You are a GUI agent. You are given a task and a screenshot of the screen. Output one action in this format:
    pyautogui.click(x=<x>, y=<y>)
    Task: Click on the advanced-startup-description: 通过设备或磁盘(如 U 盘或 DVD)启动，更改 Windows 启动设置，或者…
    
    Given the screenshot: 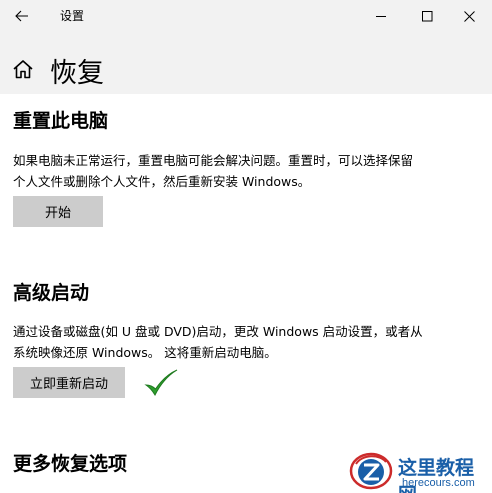 What is the action you would take?
    pyautogui.click(x=248, y=342)
    